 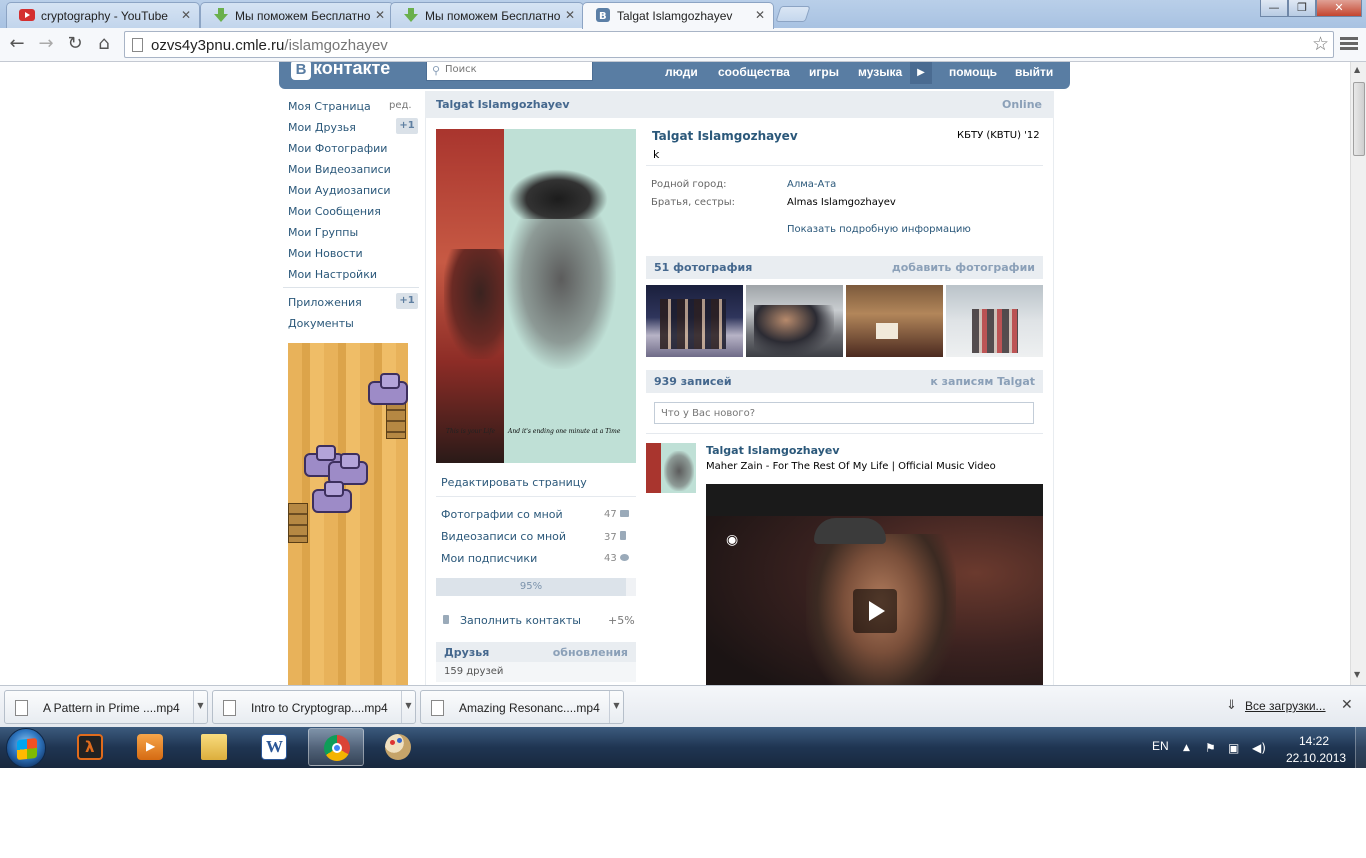 What do you see at coordinates (514, 482) in the screenshot?
I see `edit-page-link: Редактировать страницу` at bounding box center [514, 482].